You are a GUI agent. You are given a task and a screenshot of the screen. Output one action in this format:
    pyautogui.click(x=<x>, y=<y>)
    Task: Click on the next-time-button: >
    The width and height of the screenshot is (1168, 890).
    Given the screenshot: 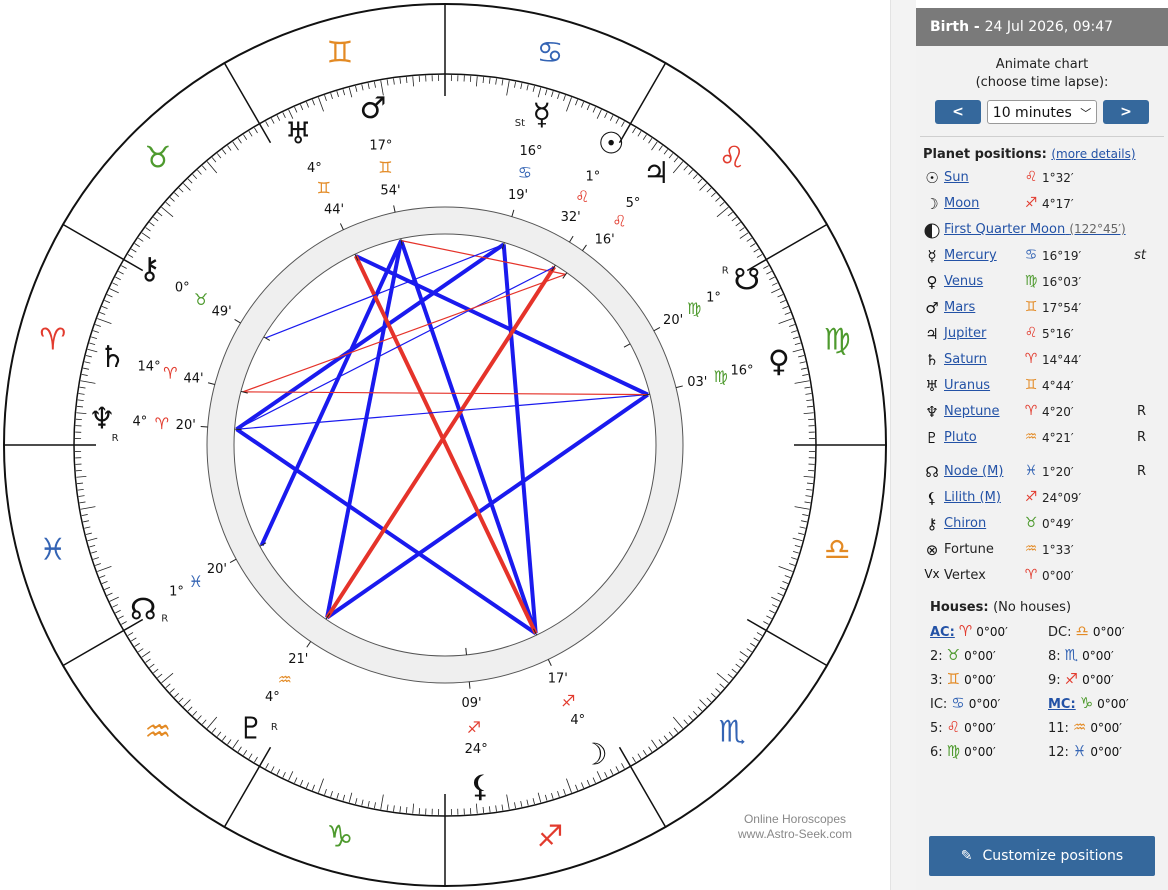 What is the action you would take?
    pyautogui.click(x=1126, y=112)
    